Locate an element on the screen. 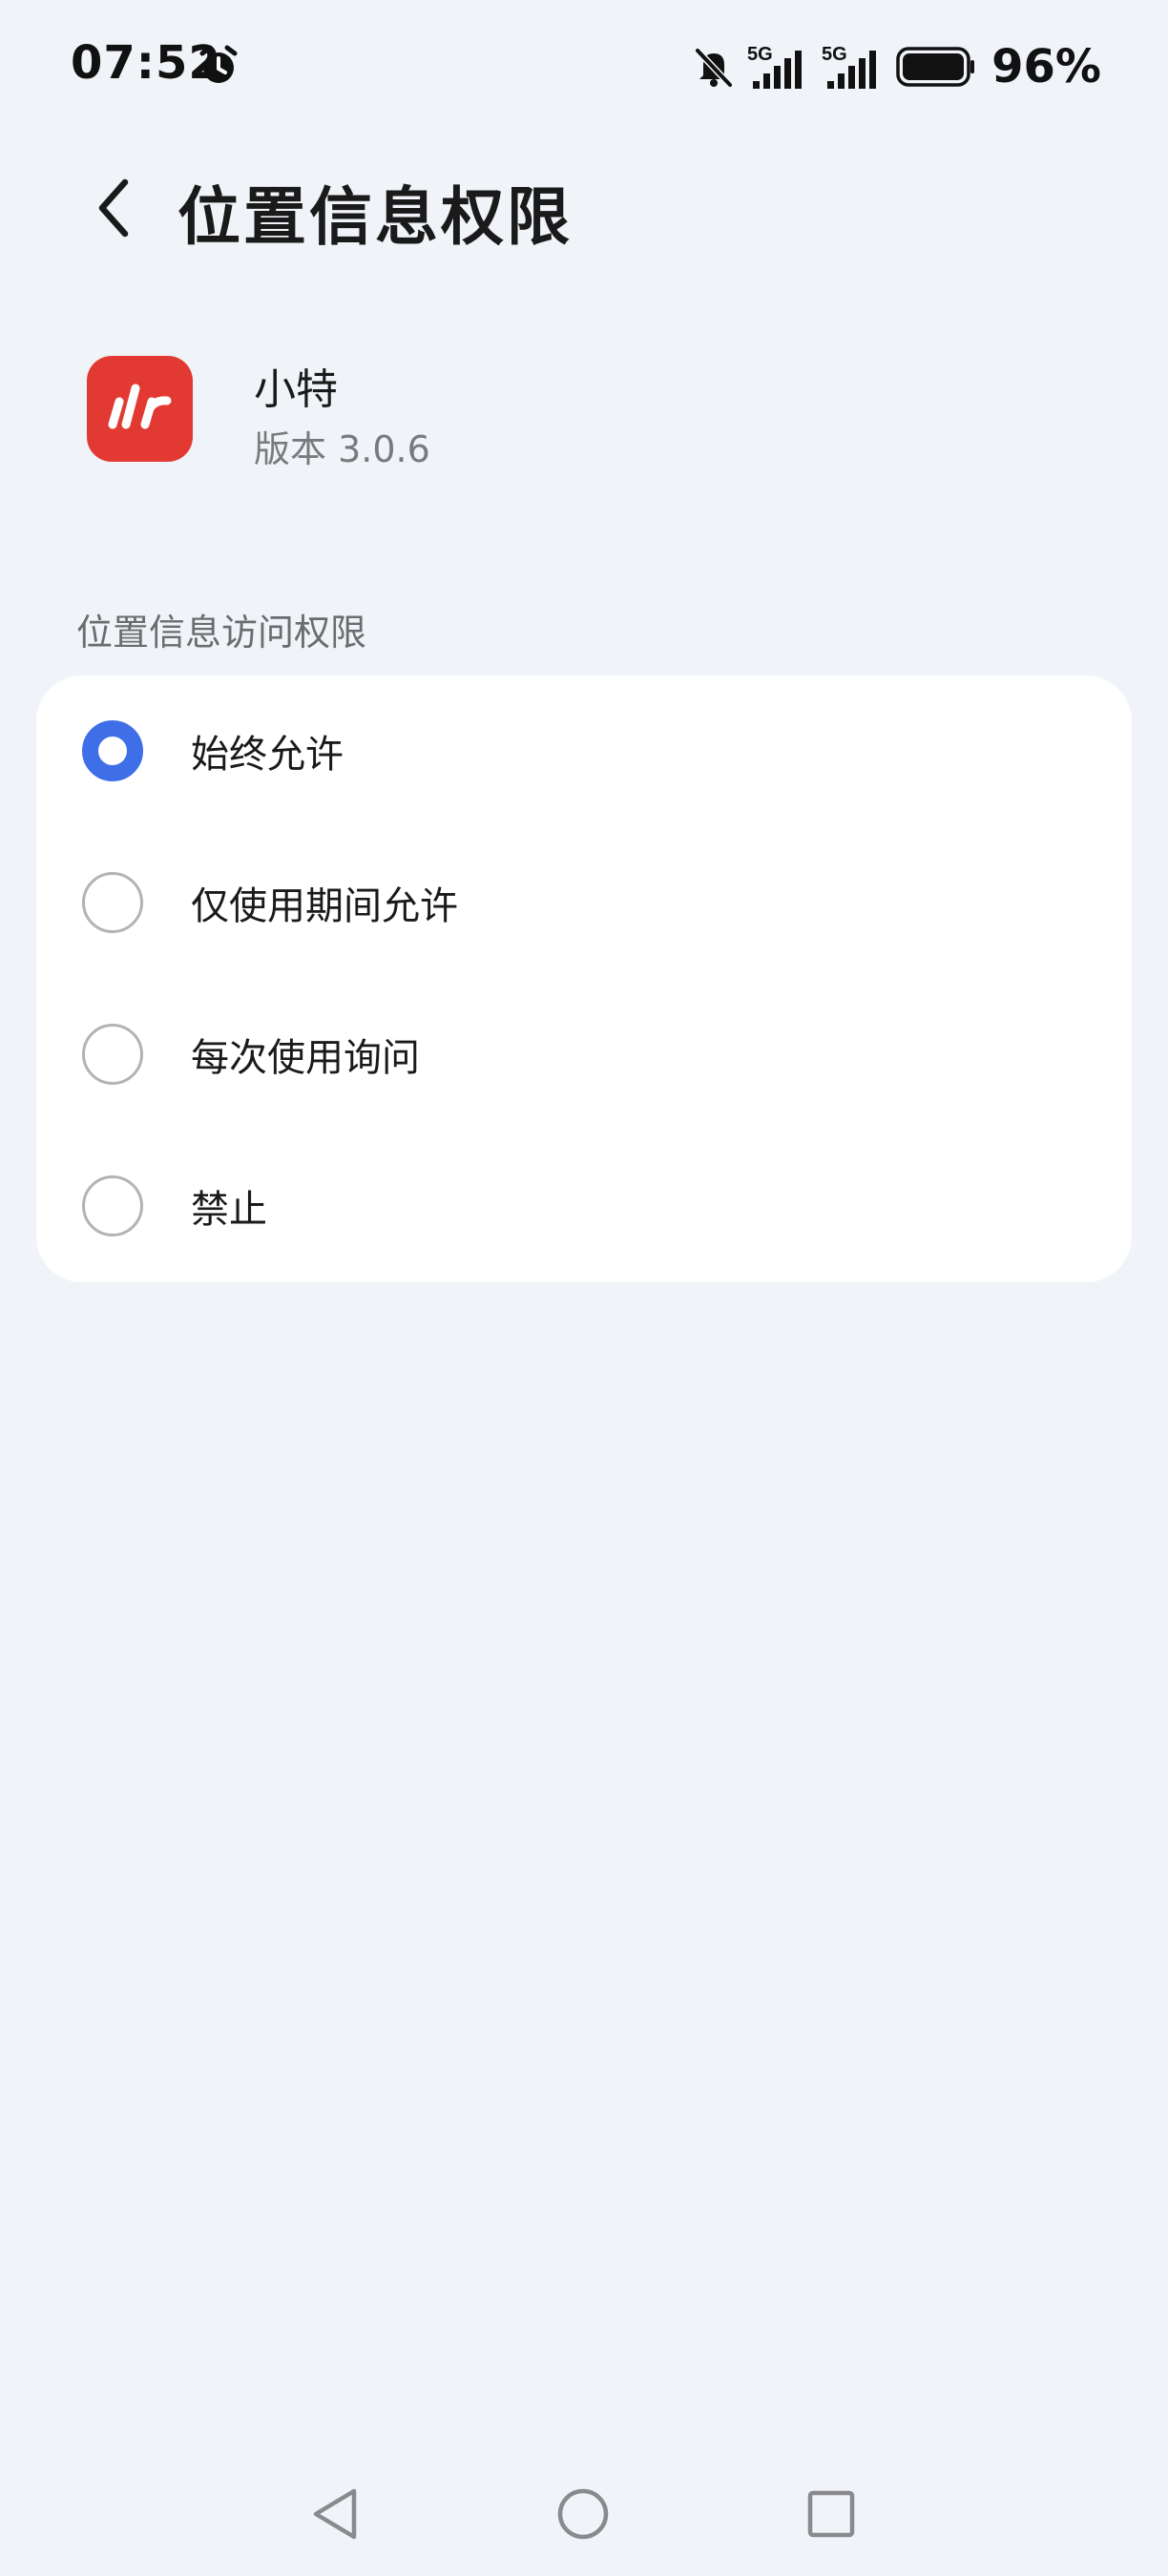  navigation-bar is located at coordinates (584, 2519).